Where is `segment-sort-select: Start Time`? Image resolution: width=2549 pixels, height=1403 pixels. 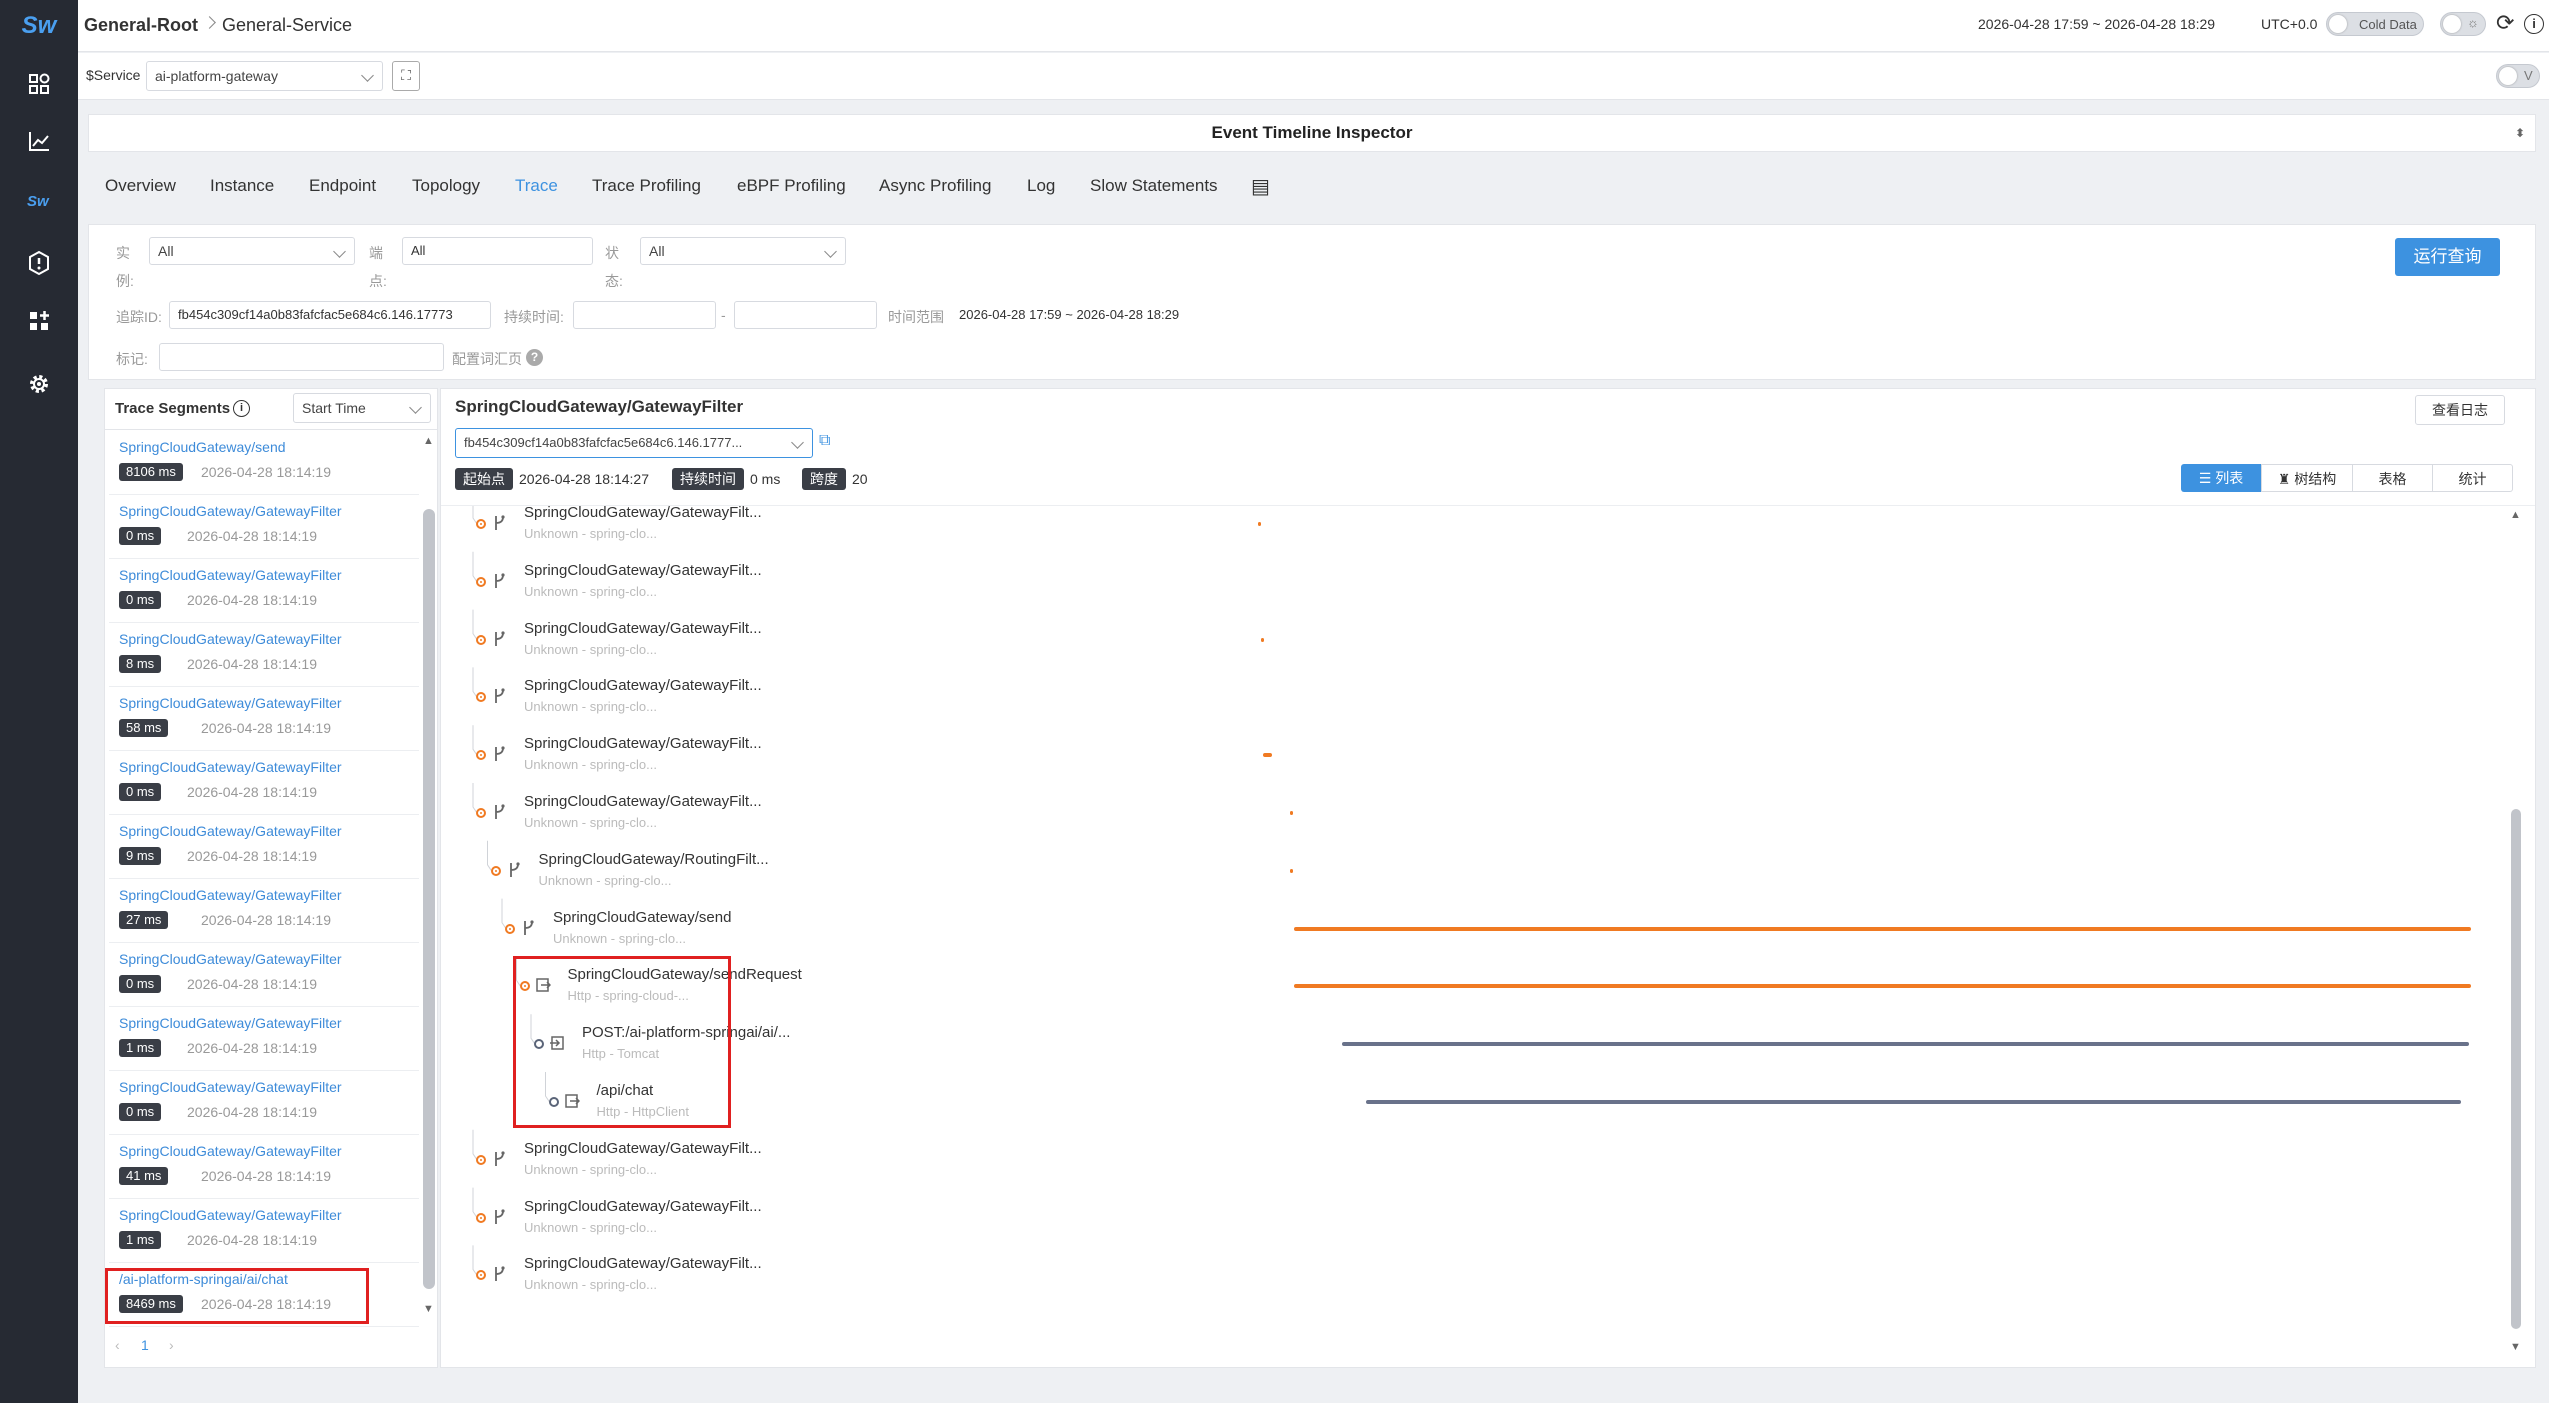 segment-sort-select: Start Time is located at coordinates (362, 408).